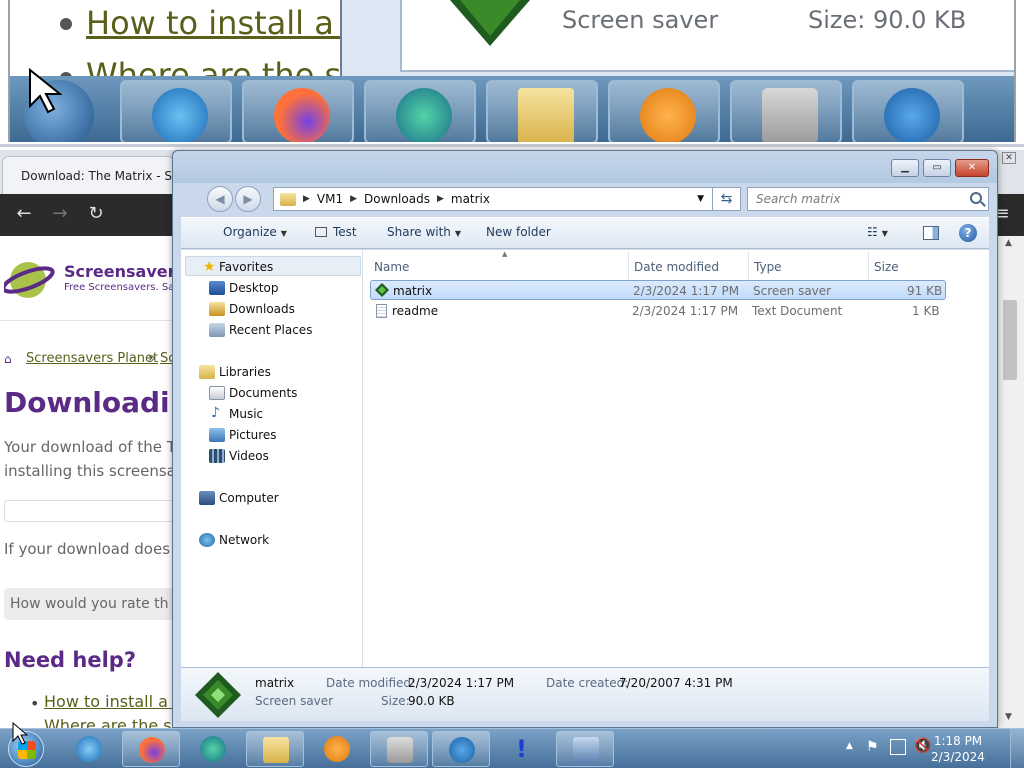 The height and width of the screenshot is (768, 1024). What do you see at coordinates (676, 683) in the screenshot?
I see `details-date-created: 7/20/2007 4:31 PM` at bounding box center [676, 683].